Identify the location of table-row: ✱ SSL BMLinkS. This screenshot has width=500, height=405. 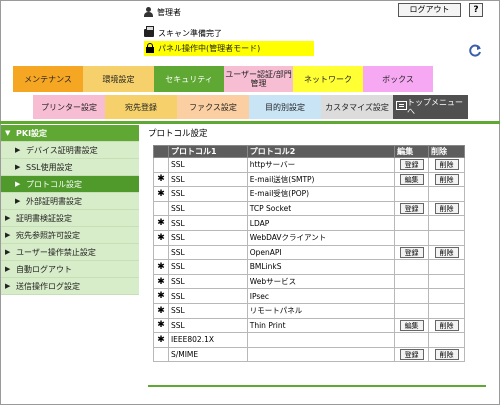
(309, 267).